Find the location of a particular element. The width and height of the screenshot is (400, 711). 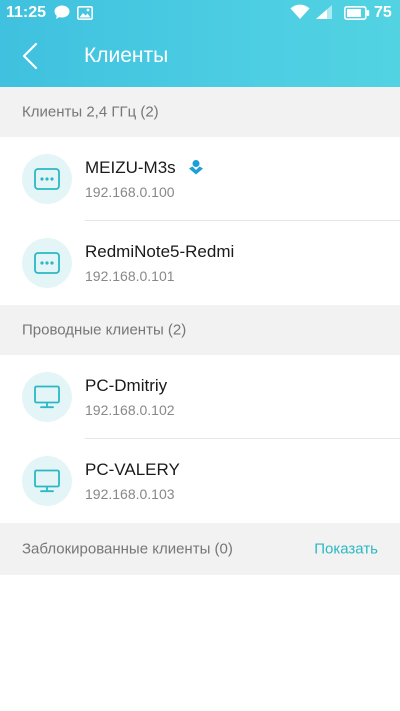

gallery-notification-icon is located at coordinates (85, 14).